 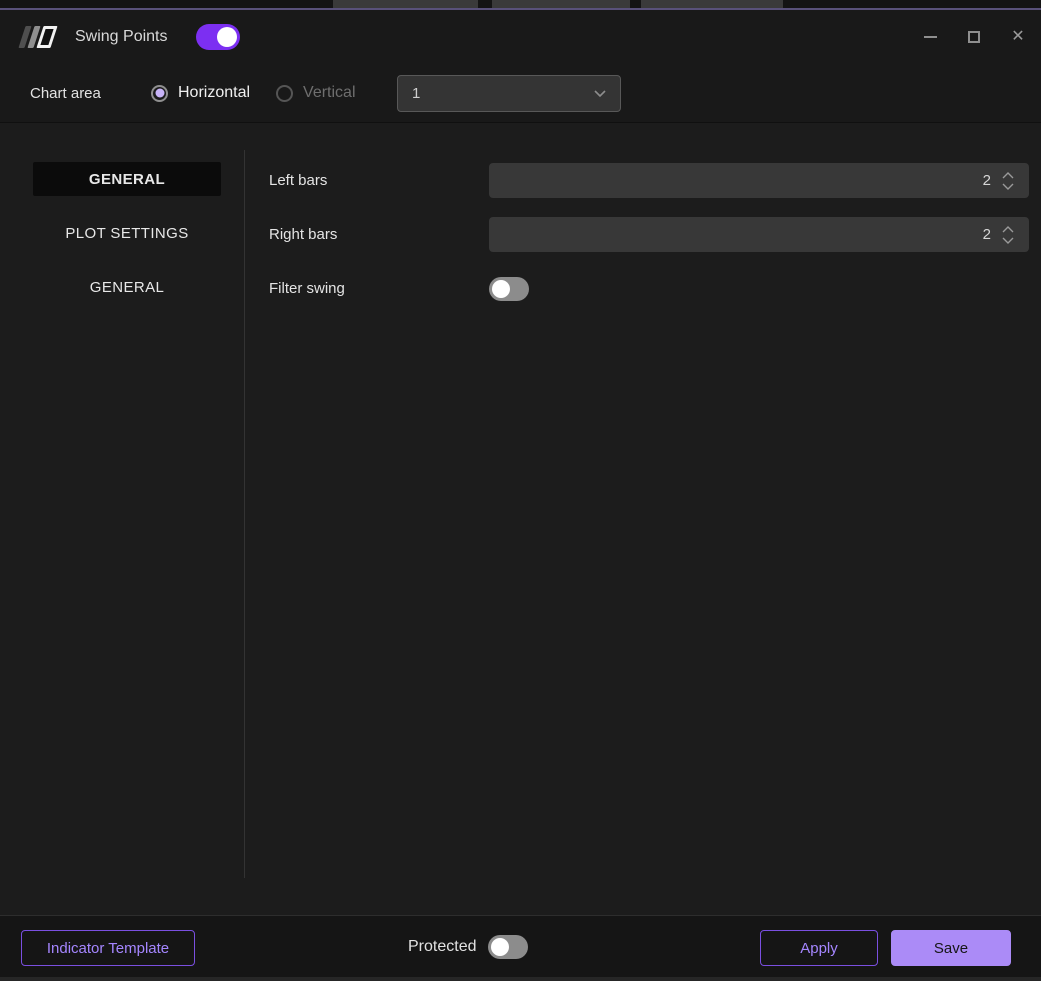 What do you see at coordinates (121, 36) in the screenshot?
I see `dialog-title: Swing Points` at bounding box center [121, 36].